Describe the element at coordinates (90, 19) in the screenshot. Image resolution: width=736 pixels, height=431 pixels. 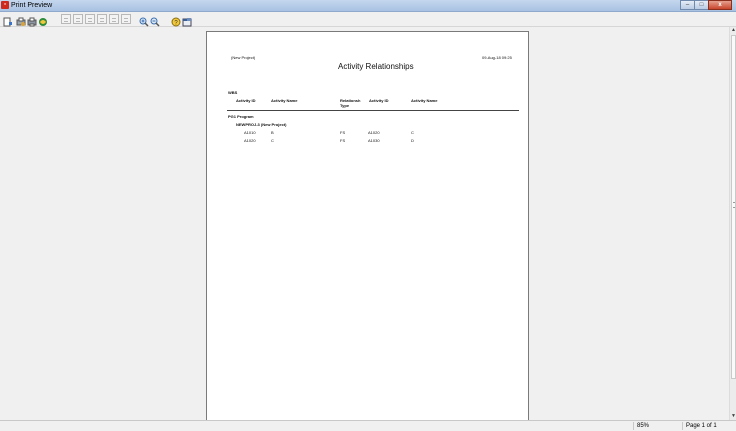
I see `next-page-icon` at that location.